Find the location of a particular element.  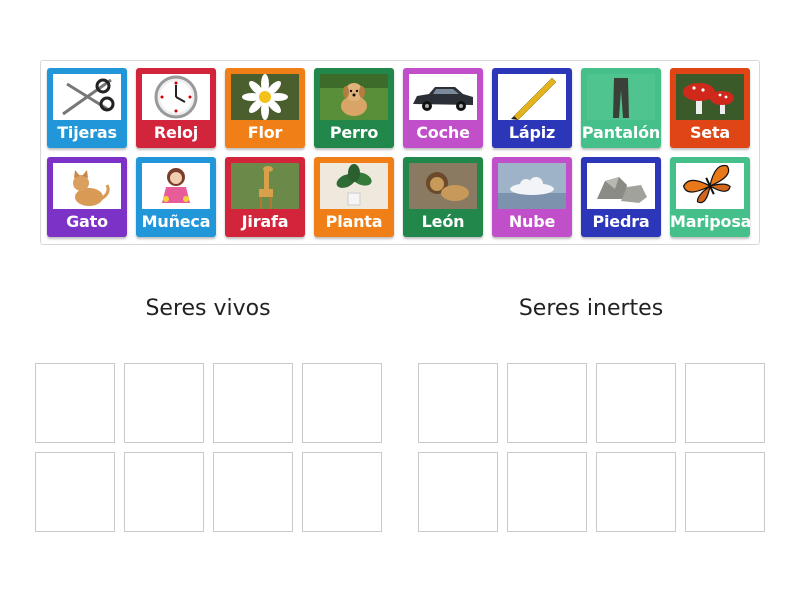

card-nube: Nube is located at coordinates (532, 197).